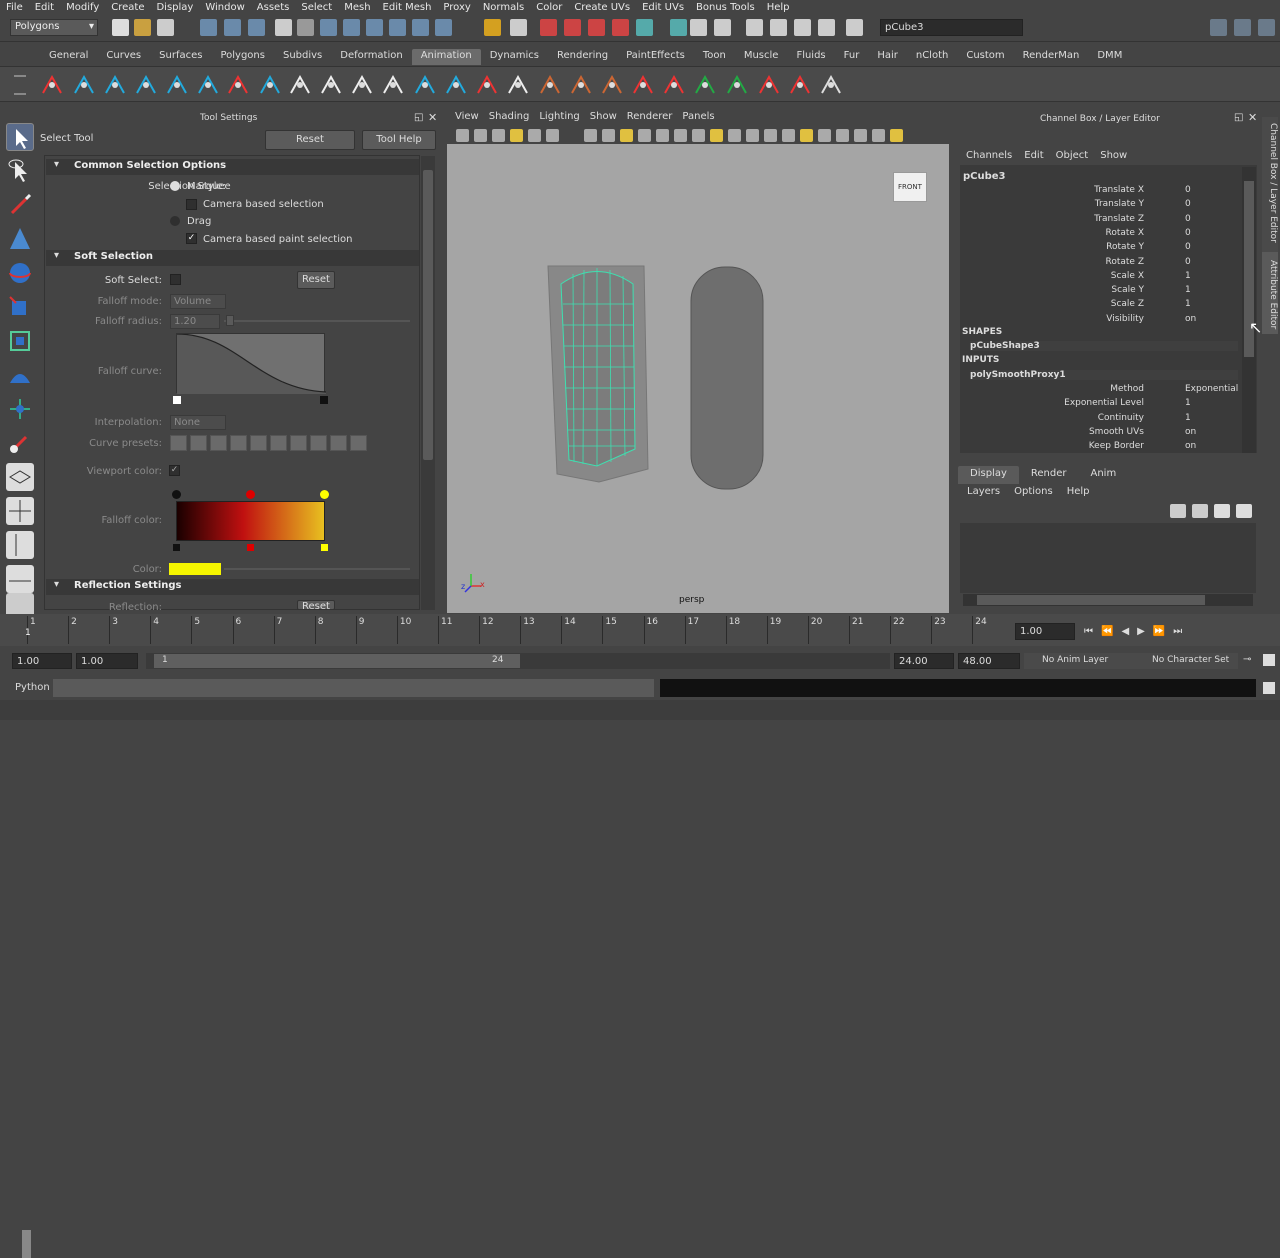  What do you see at coordinates (663, 7) in the screenshot?
I see `menu-item: Edit UVs` at bounding box center [663, 7].